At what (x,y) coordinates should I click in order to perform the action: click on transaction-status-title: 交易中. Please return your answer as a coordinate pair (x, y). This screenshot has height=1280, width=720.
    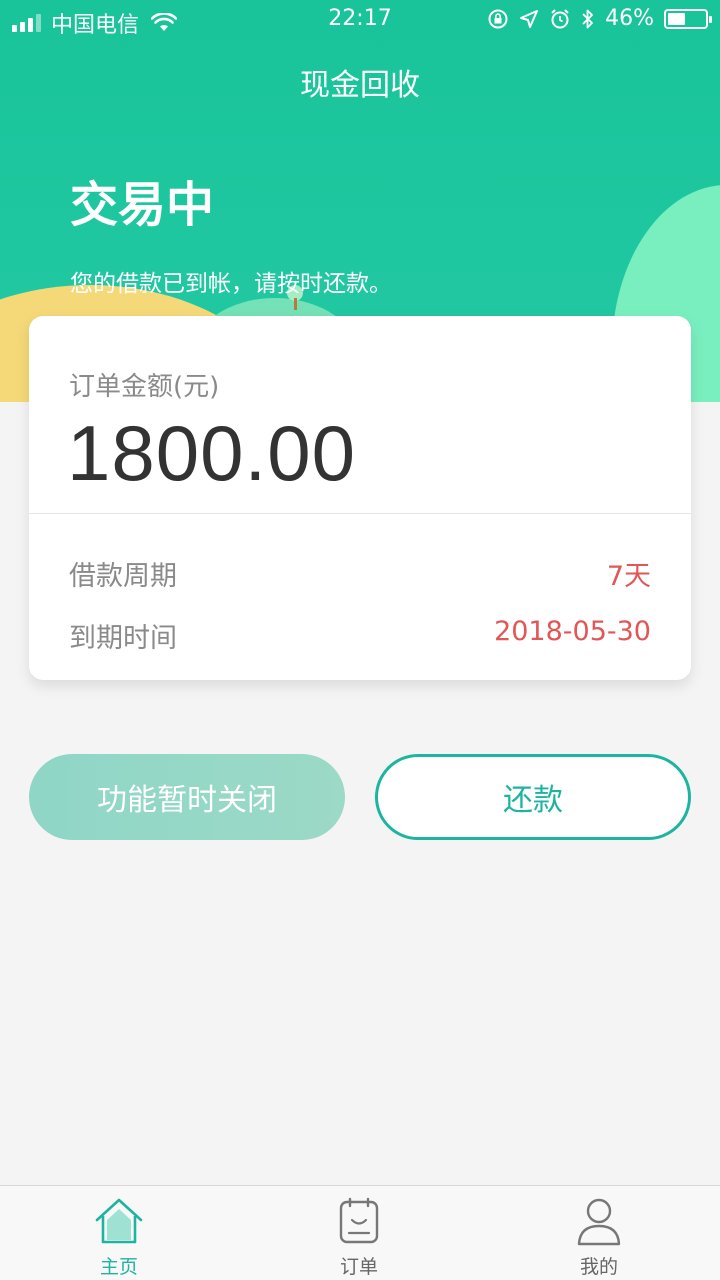
    Looking at the image, I should click on (142, 205).